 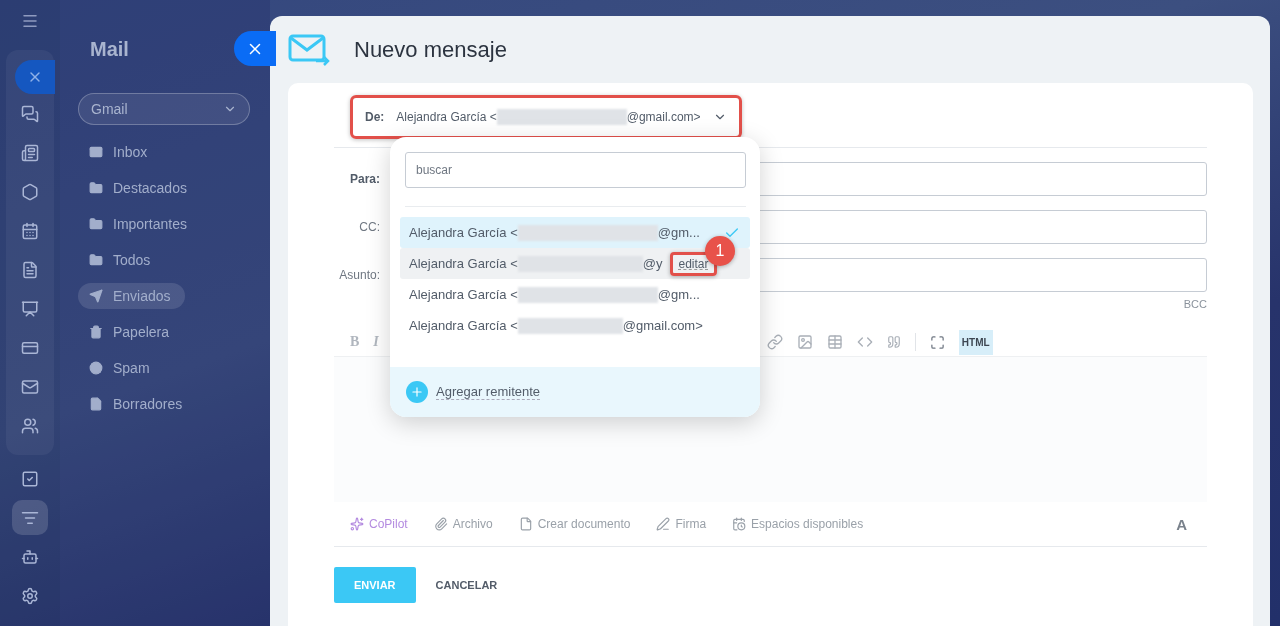 I want to click on sender-option: Alejandra García < @gmail.com>, so click(x=575, y=325).